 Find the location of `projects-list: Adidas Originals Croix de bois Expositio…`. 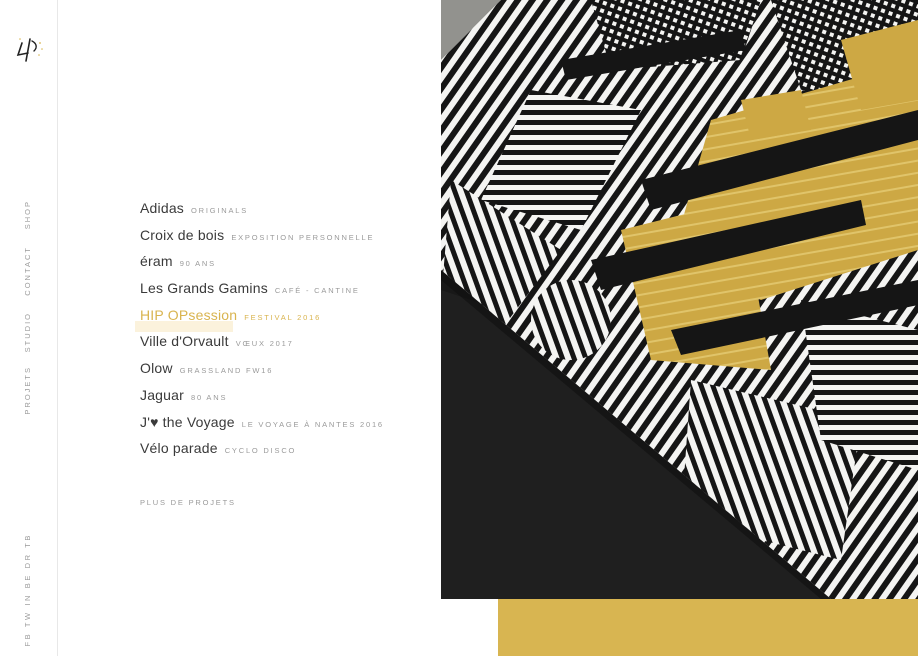

projects-list: Adidas Originals Croix de bois Expositio… is located at coordinates (259, 333).